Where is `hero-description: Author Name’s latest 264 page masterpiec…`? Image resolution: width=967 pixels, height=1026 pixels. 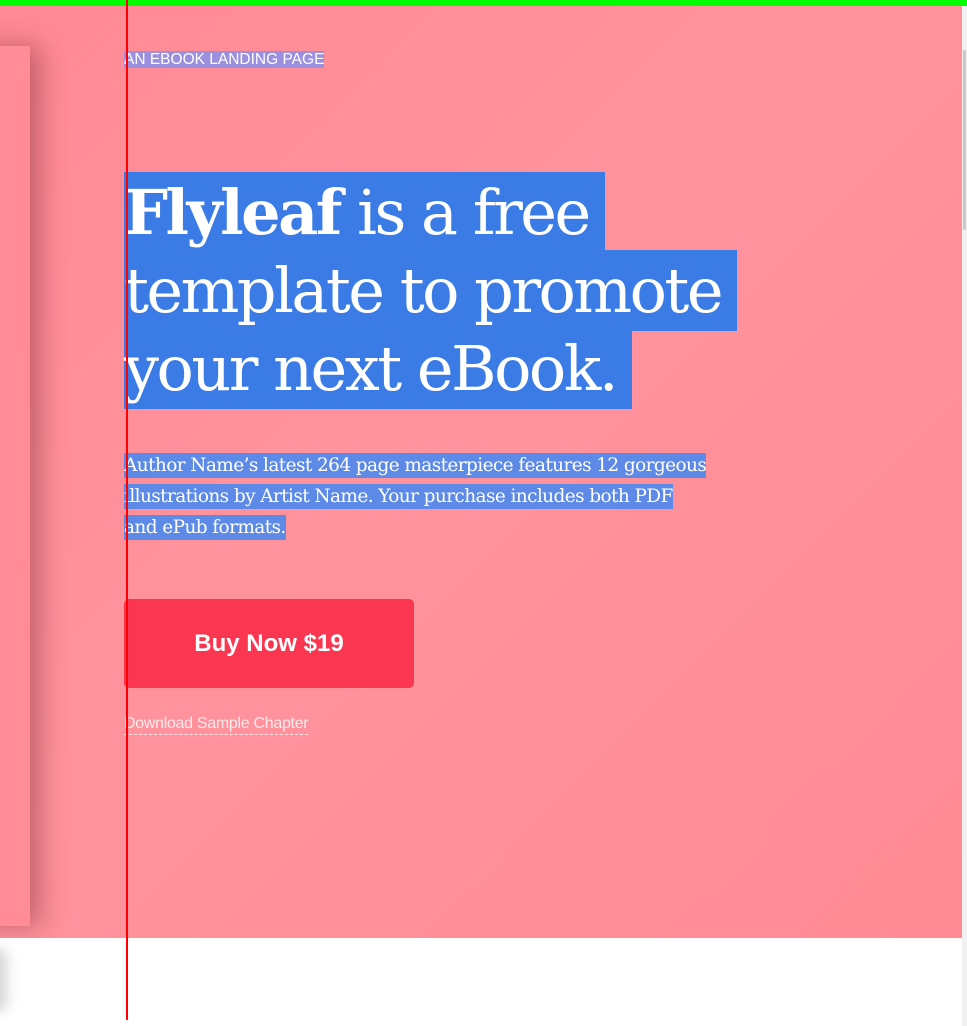 hero-description: Author Name’s latest 264 page masterpiec… is located at coordinates (464, 496).